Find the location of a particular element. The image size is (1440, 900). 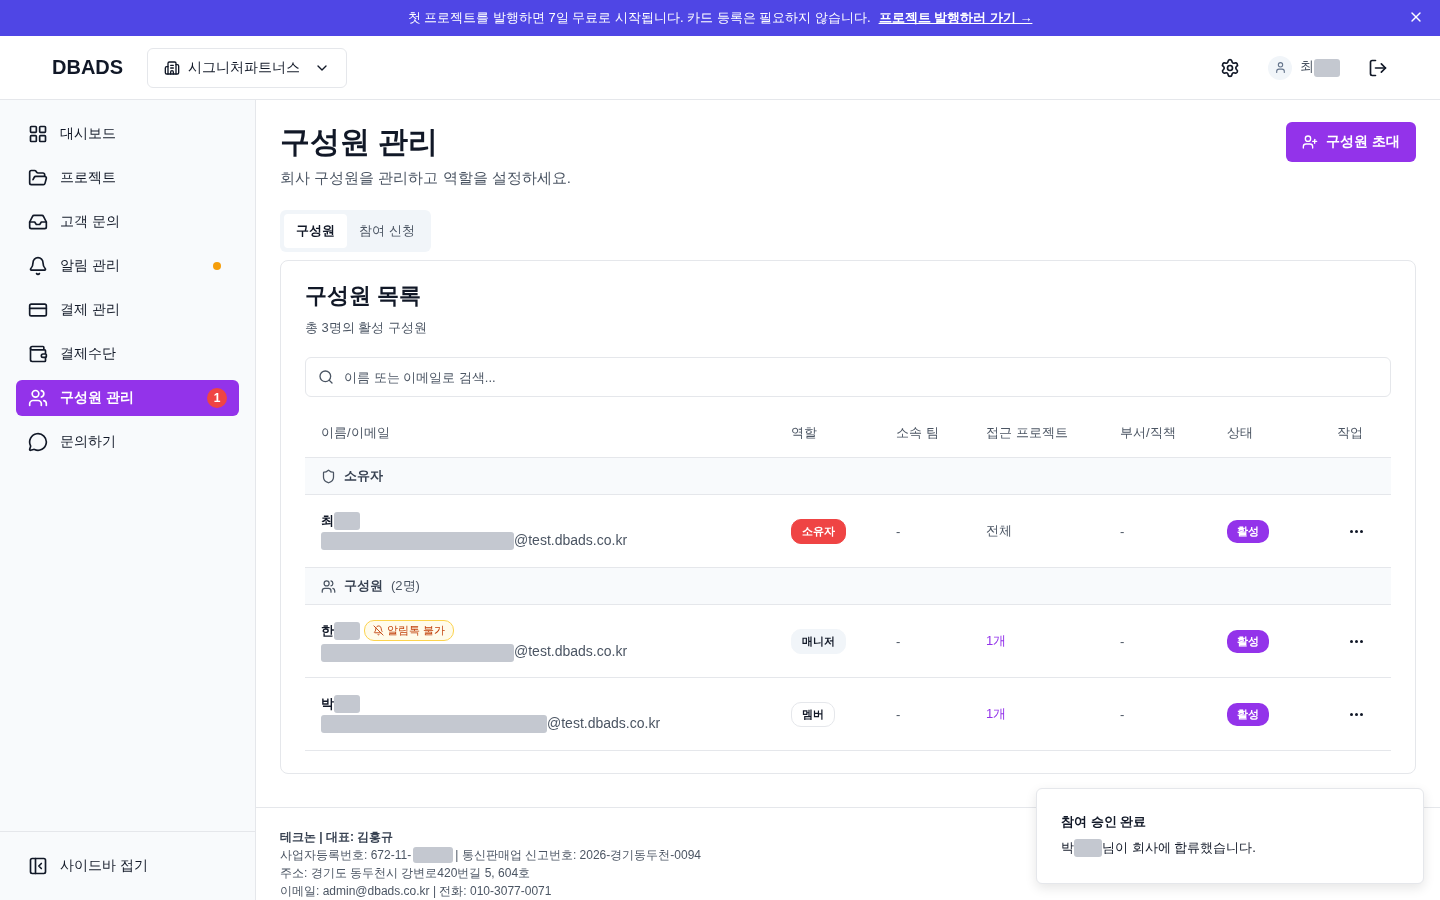

panel-icon is located at coordinates (38, 866).